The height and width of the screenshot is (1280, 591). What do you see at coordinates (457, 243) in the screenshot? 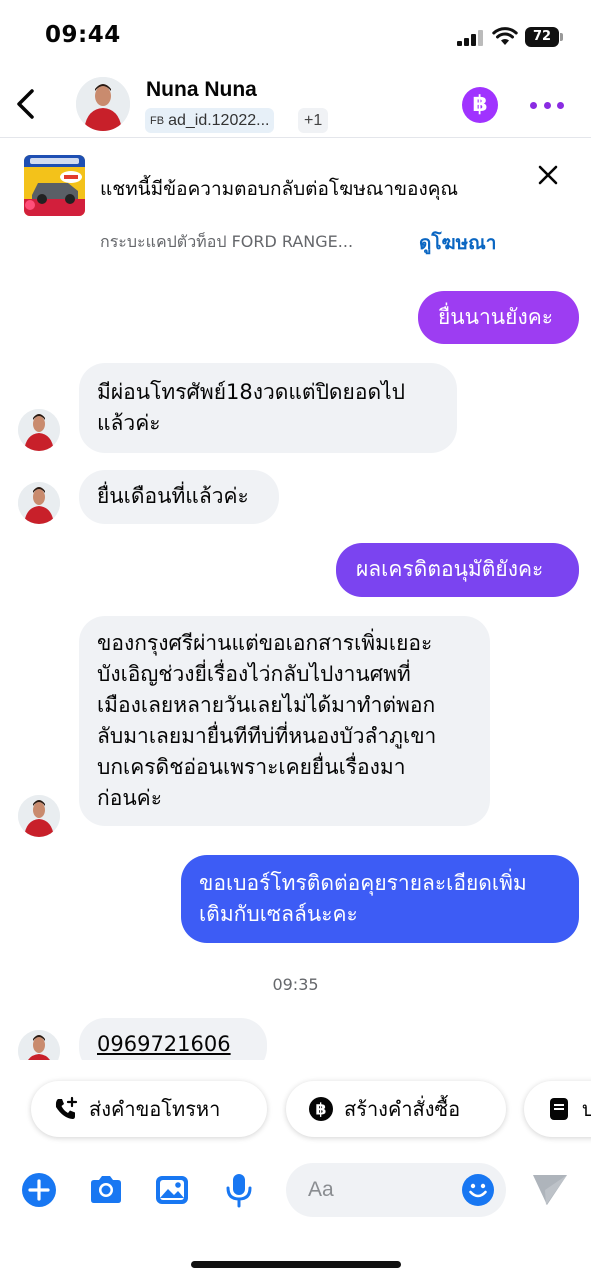
I see `view-ad-link: ดูโฆษณา` at bounding box center [457, 243].